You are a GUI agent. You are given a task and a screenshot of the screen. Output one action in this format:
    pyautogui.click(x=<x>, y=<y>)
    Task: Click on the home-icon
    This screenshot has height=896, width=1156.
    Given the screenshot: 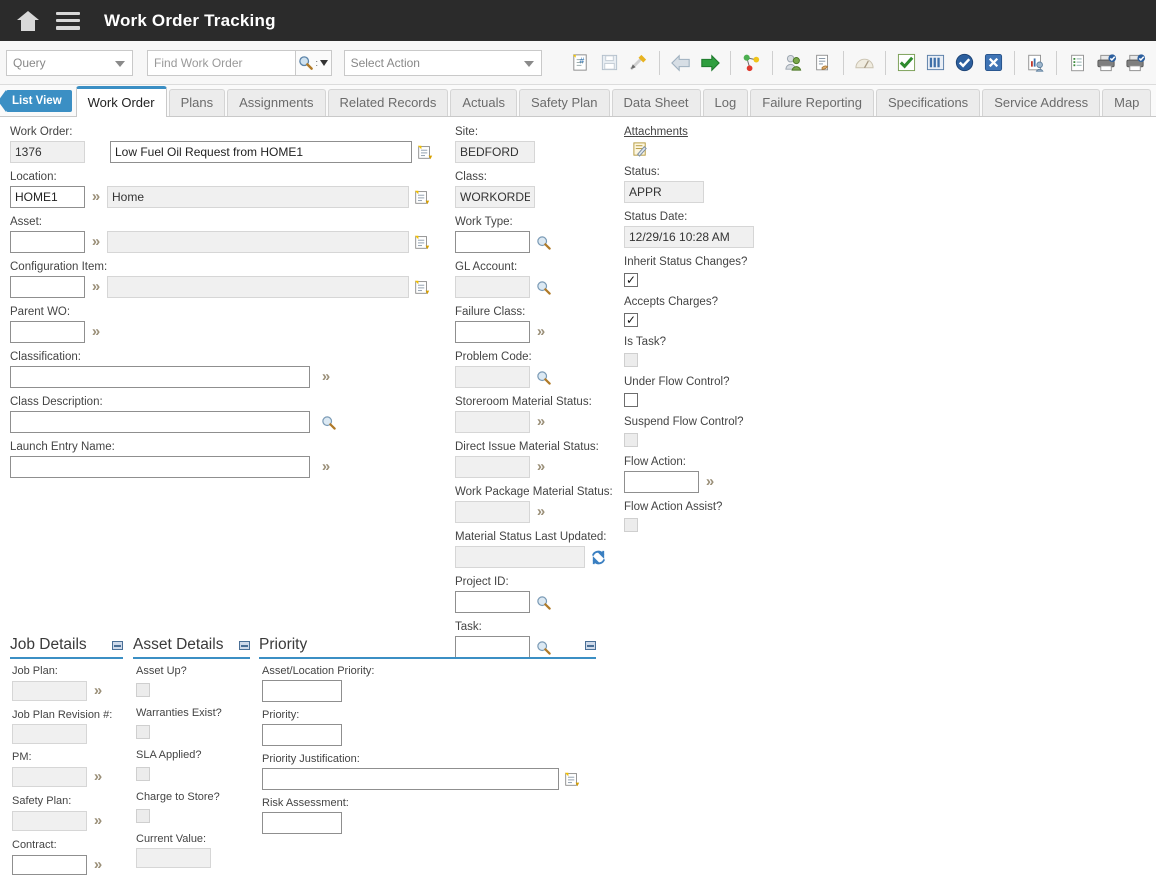 What is the action you would take?
    pyautogui.click(x=28, y=20)
    